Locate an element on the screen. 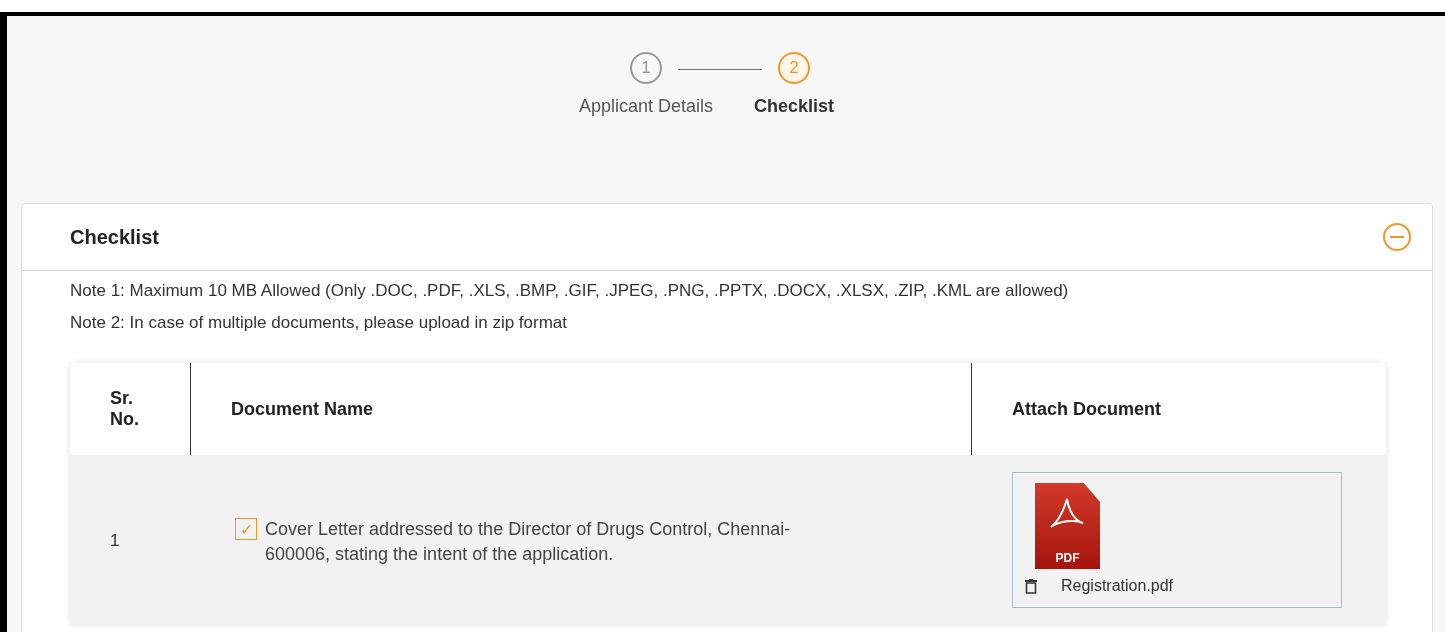 The height and width of the screenshot is (632, 1445). column-header: Sr. No. is located at coordinates (124, 409).